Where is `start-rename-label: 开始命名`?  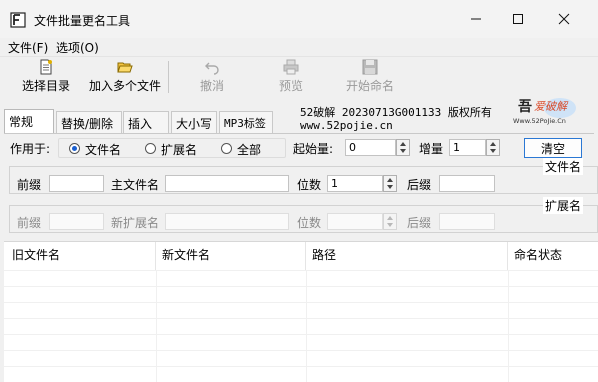 start-rename-label: 开始命名 is located at coordinates (370, 86).